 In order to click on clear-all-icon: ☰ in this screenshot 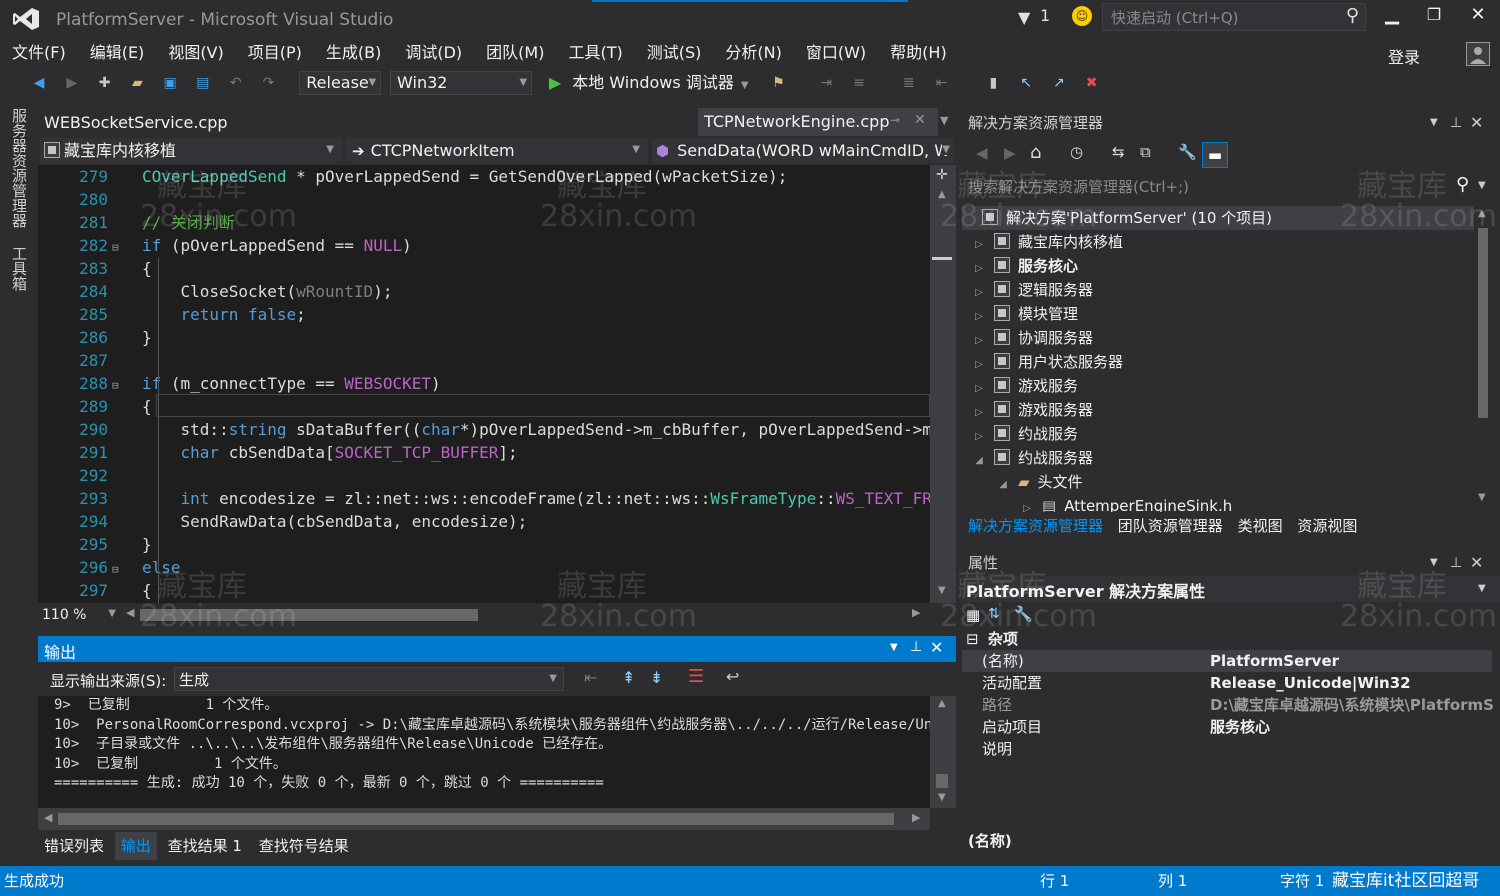, I will do `click(696, 676)`.